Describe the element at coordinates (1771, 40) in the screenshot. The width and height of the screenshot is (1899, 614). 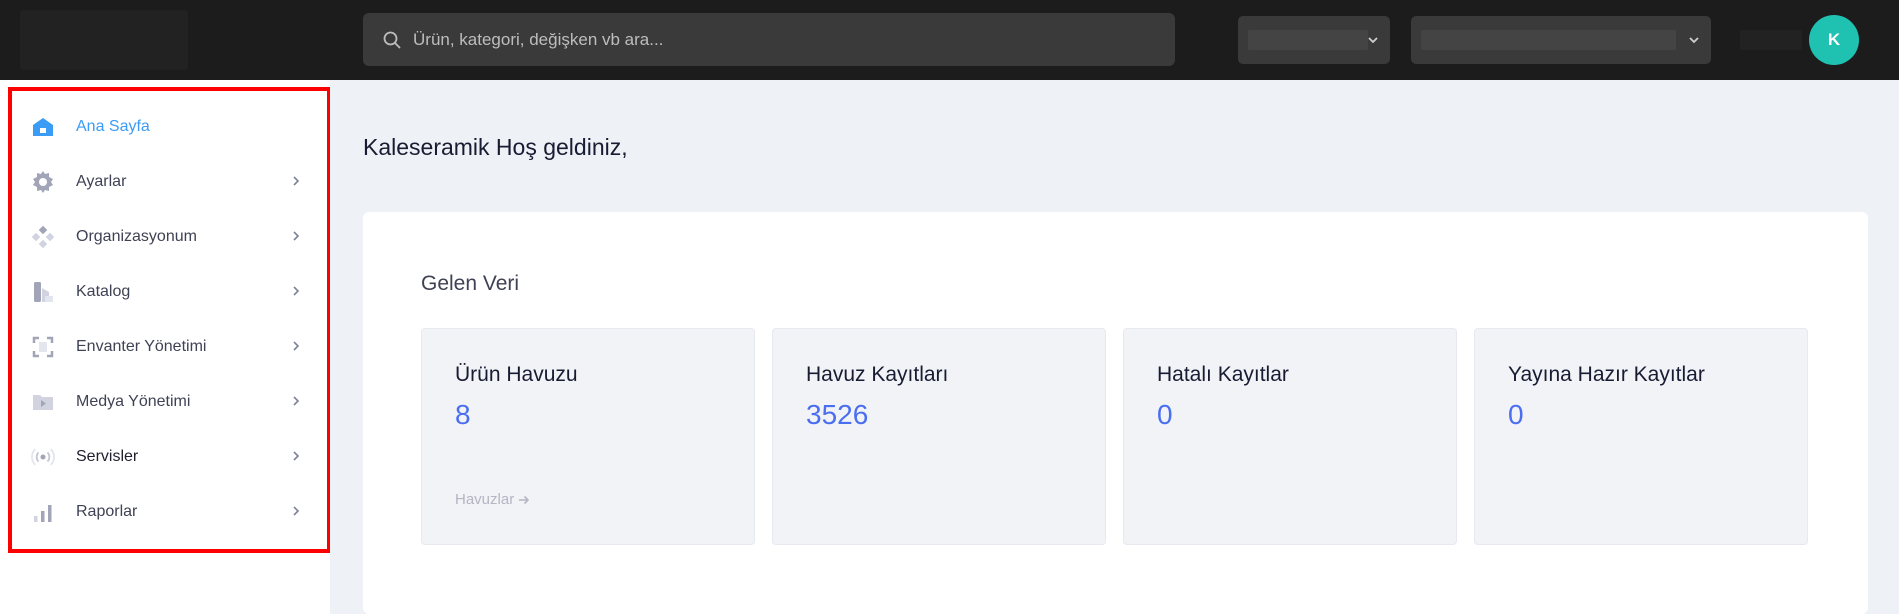
I see `user-name` at that location.